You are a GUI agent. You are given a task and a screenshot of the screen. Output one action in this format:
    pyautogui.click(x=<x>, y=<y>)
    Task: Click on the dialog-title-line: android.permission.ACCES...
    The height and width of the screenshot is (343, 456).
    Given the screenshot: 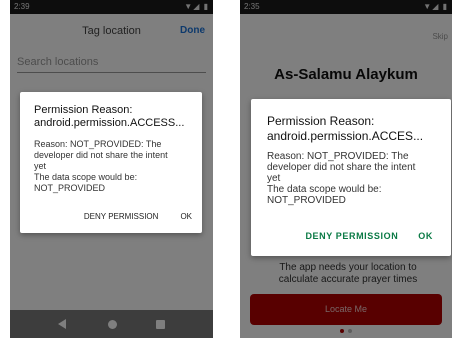 What is the action you would take?
    pyautogui.click(x=345, y=136)
    